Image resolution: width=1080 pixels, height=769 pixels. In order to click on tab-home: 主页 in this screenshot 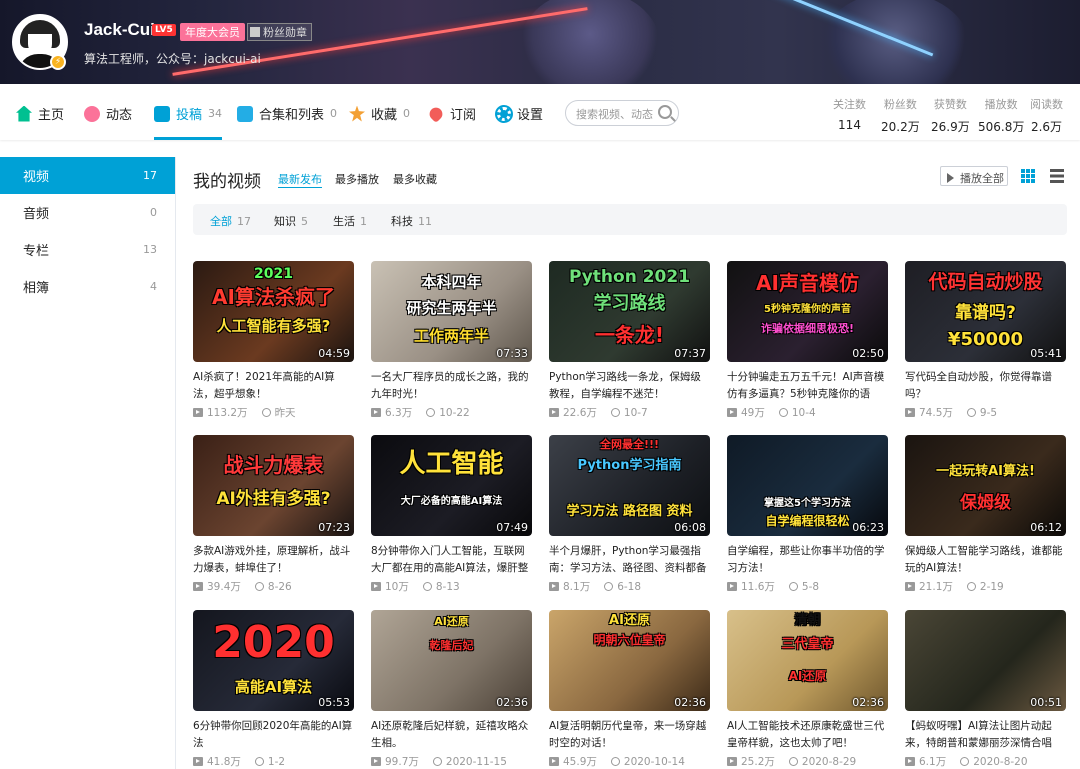, I will do `click(40, 113)`.